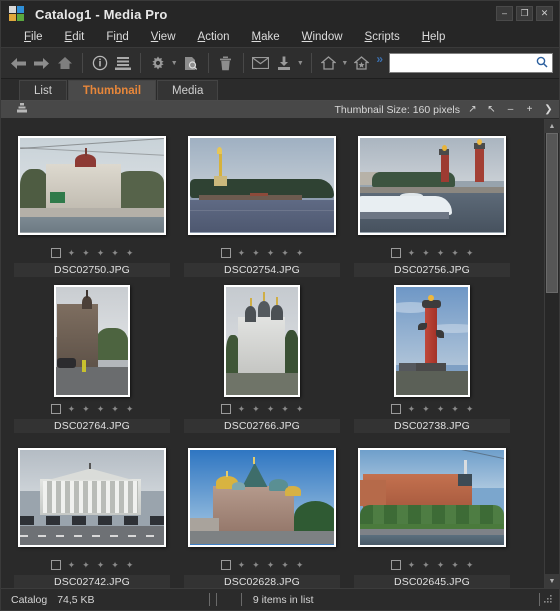 Image resolution: width=560 pixels, height=611 pixels. Describe the element at coordinates (18, 63) in the screenshot. I see `back-arrow-icon` at that location.